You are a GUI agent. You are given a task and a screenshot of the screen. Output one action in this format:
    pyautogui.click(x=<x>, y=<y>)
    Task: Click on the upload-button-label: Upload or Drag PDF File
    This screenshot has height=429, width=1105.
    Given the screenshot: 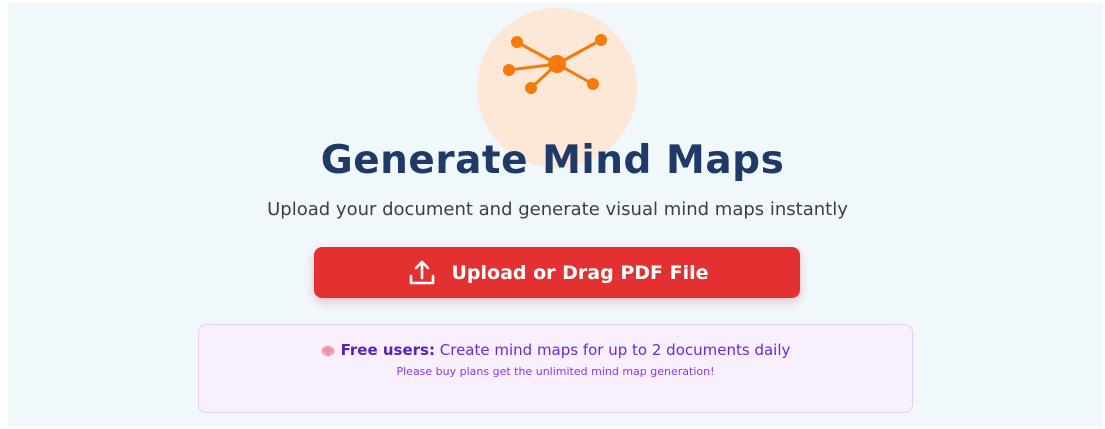 What is the action you would take?
    pyautogui.click(x=580, y=272)
    